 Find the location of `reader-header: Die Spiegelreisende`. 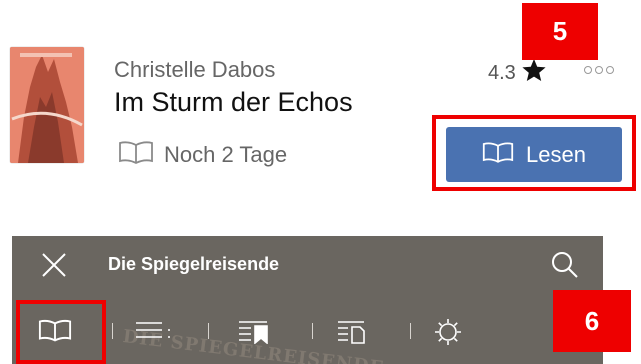

reader-header: Die Spiegelreisende is located at coordinates (307, 264).